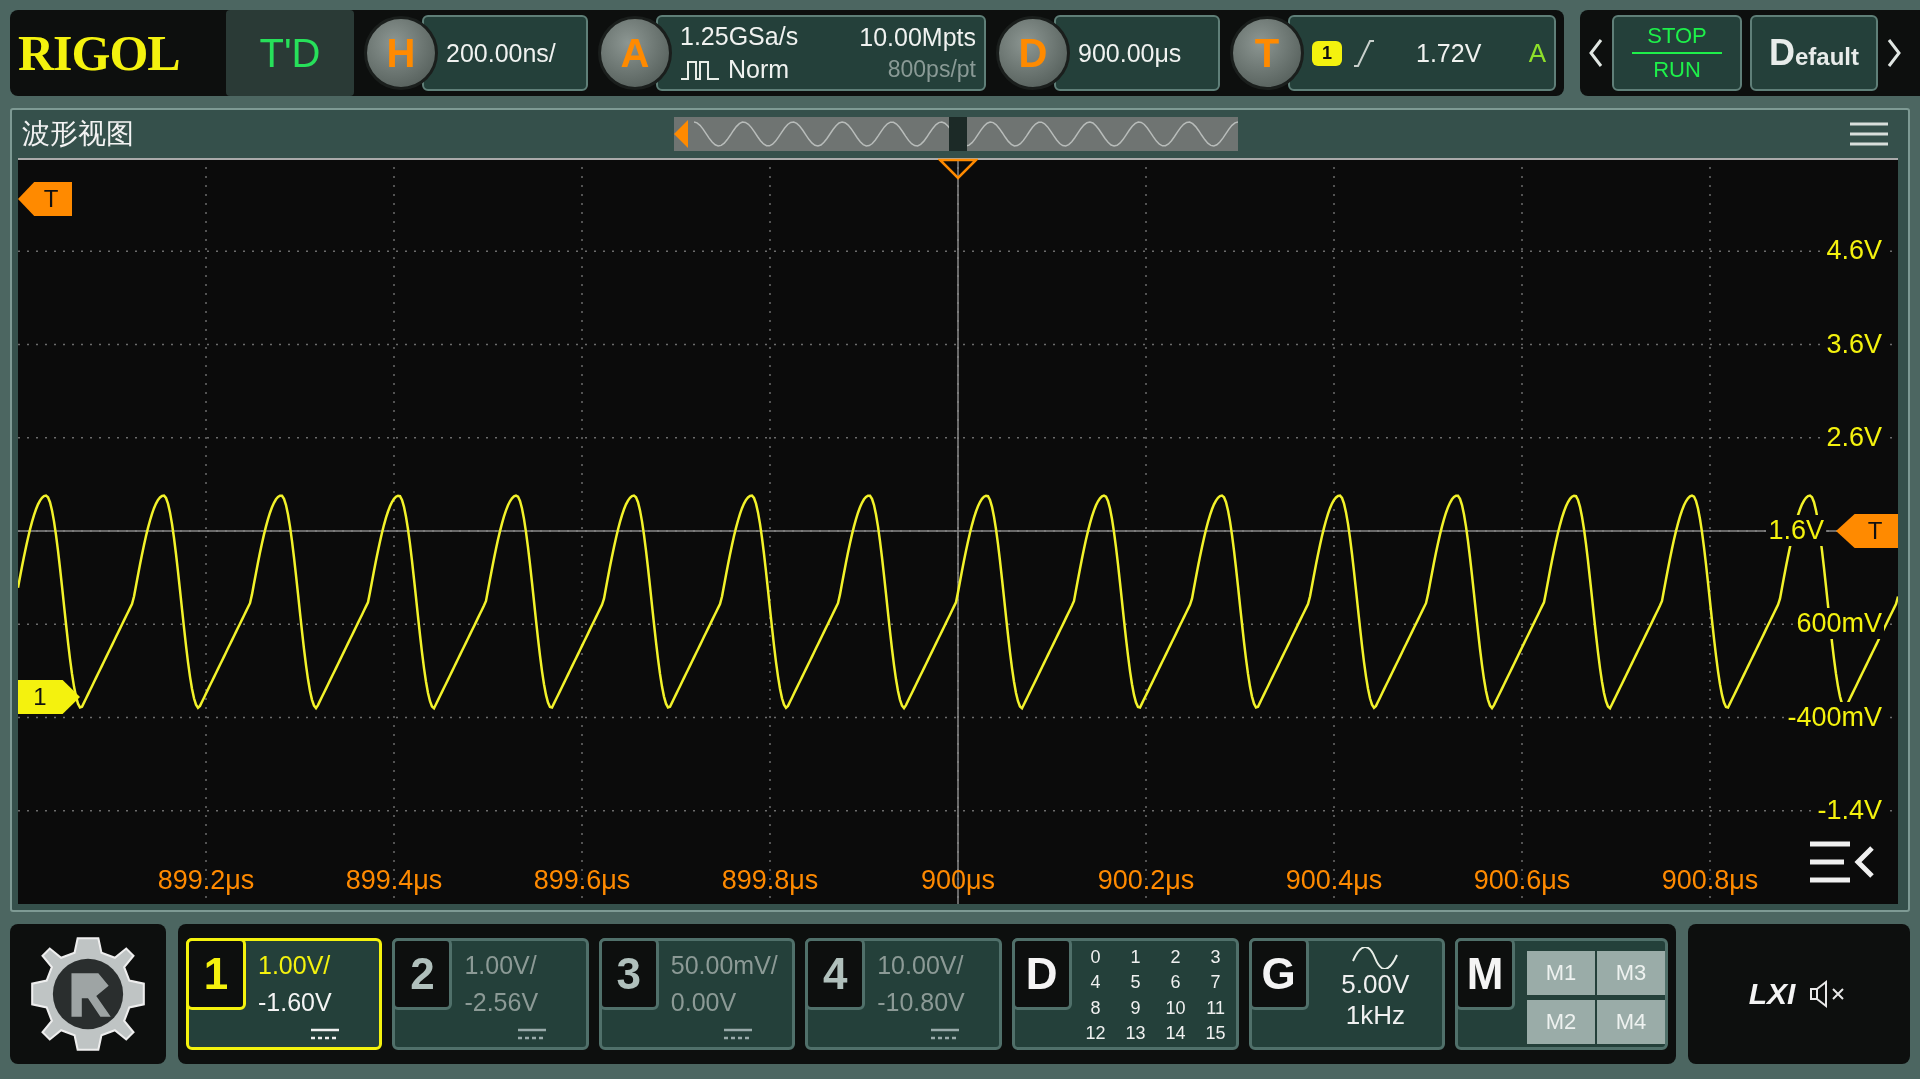 This screenshot has height=1079, width=1920. I want to click on mode-button: T'D, so click(290, 53).